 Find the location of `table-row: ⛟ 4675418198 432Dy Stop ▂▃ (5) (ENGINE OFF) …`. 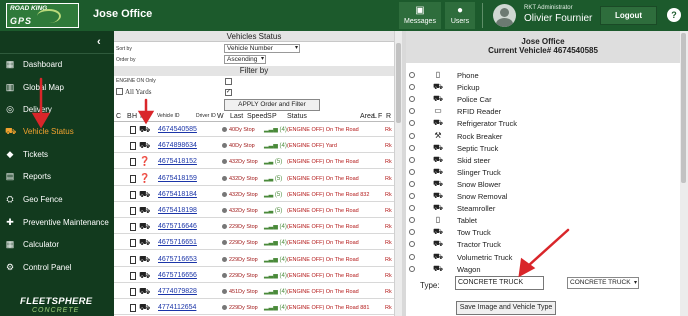

table-row: ⛟ 4675418198 432Dy Stop ▂▃ (5) (ENGINE OFF) … is located at coordinates (254, 211).